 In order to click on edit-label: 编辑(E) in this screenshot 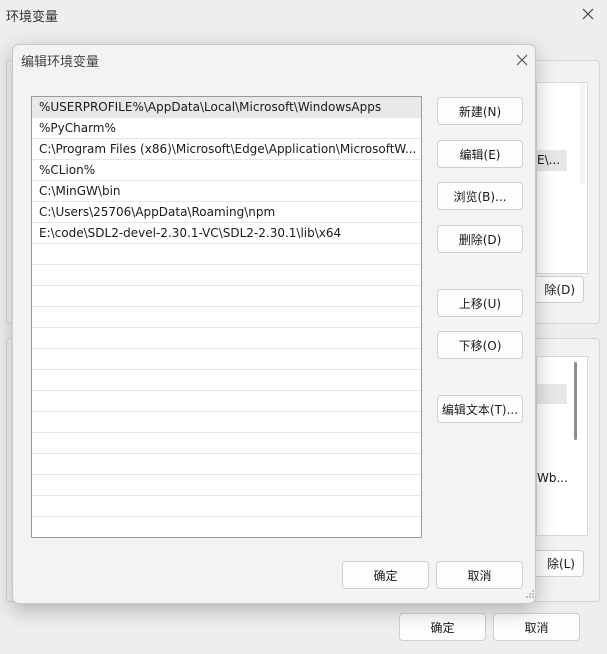, I will do `click(480, 154)`.